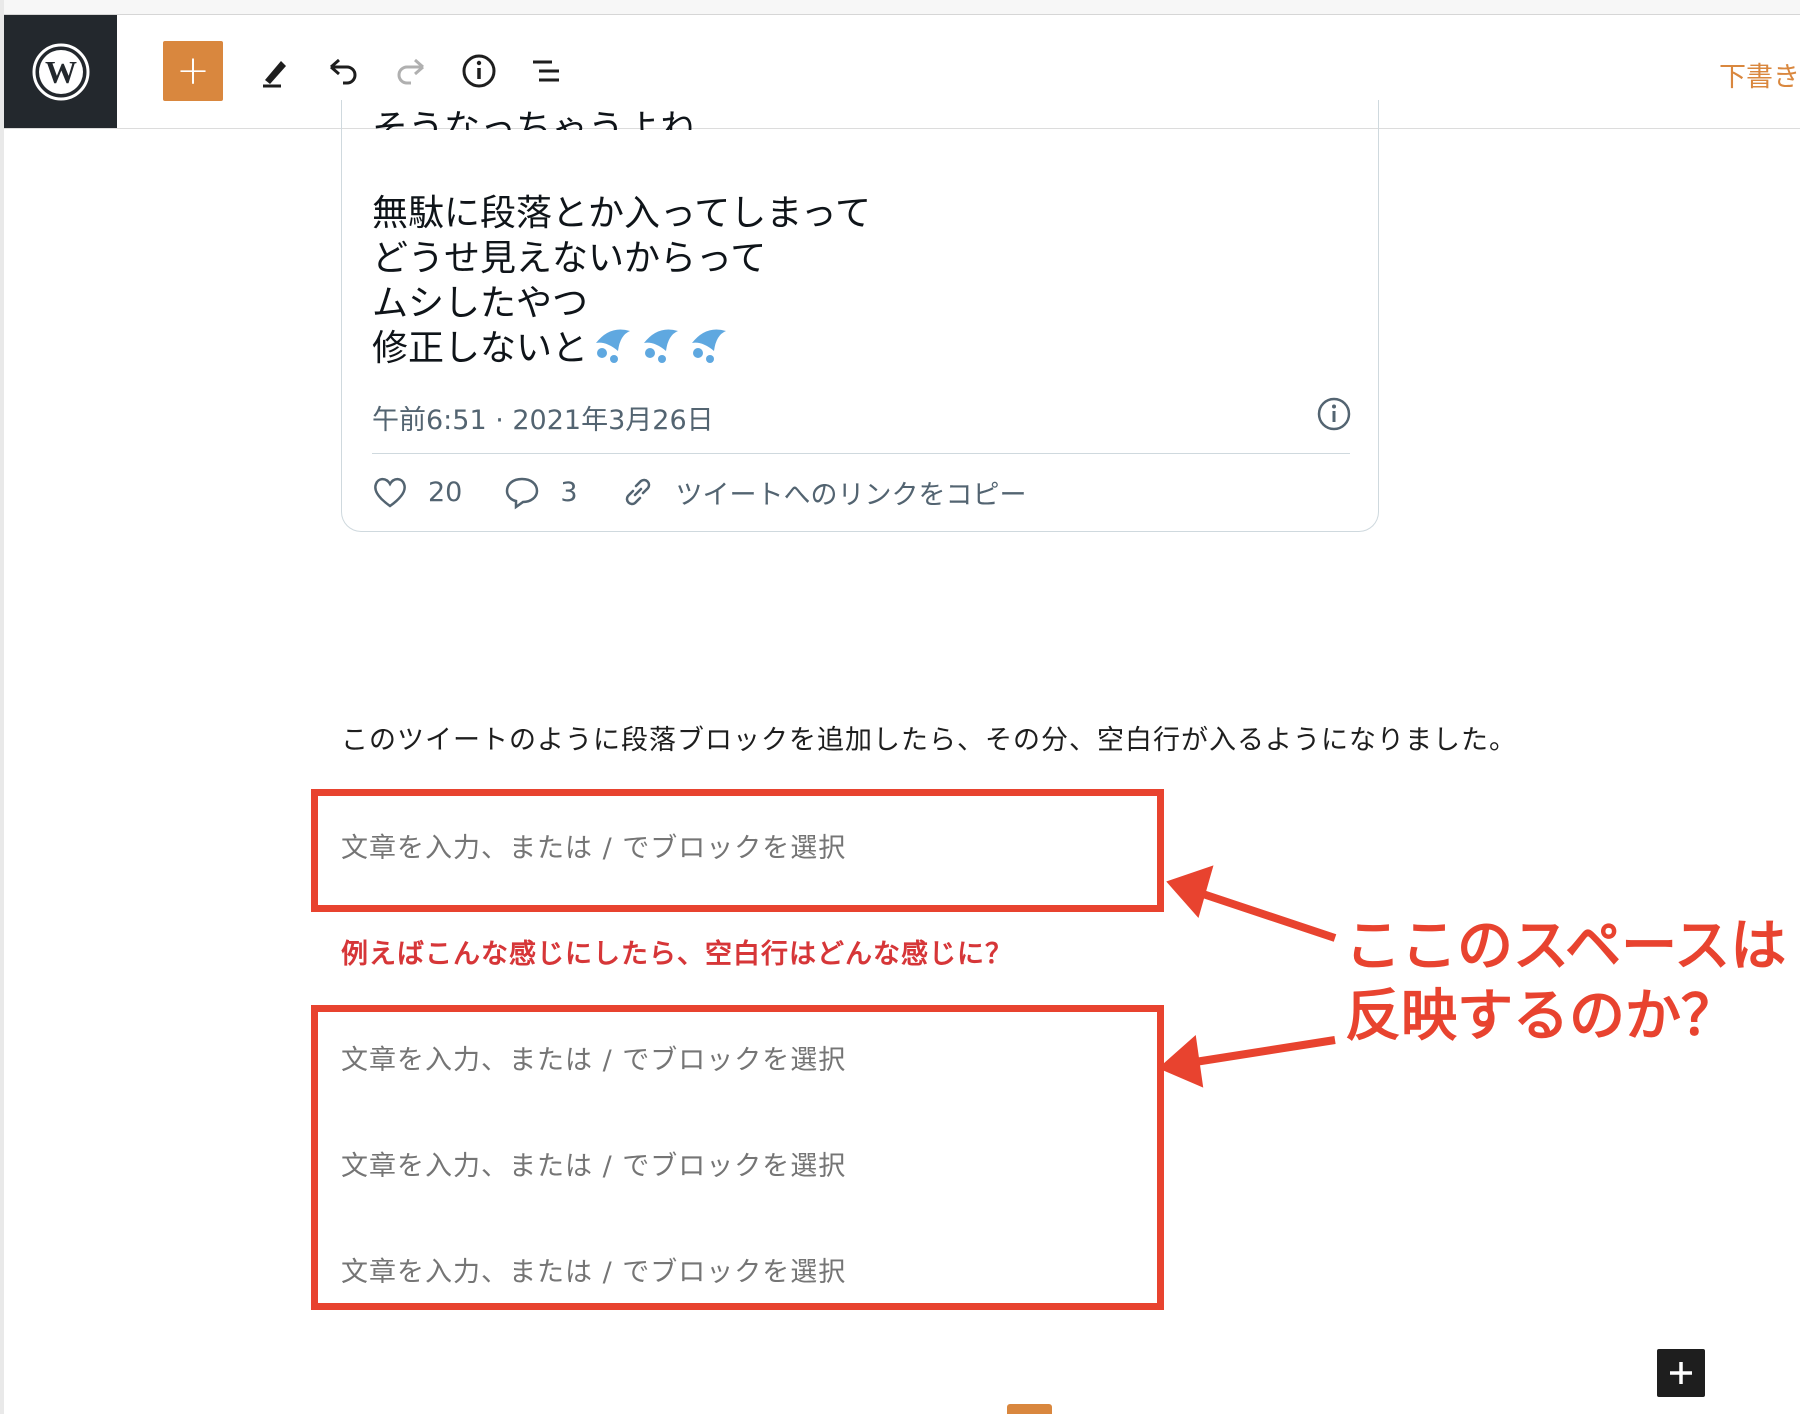 The height and width of the screenshot is (1414, 1800). What do you see at coordinates (1566, 946) in the screenshot?
I see `annotation-line: ここのスペースは` at bounding box center [1566, 946].